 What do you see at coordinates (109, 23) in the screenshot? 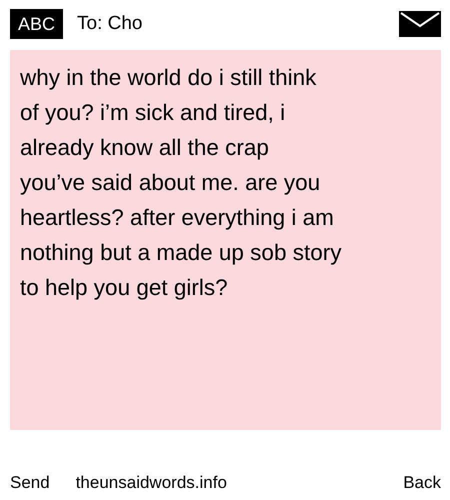
I see `recipient-label: To: Cho` at bounding box center [109, 23].